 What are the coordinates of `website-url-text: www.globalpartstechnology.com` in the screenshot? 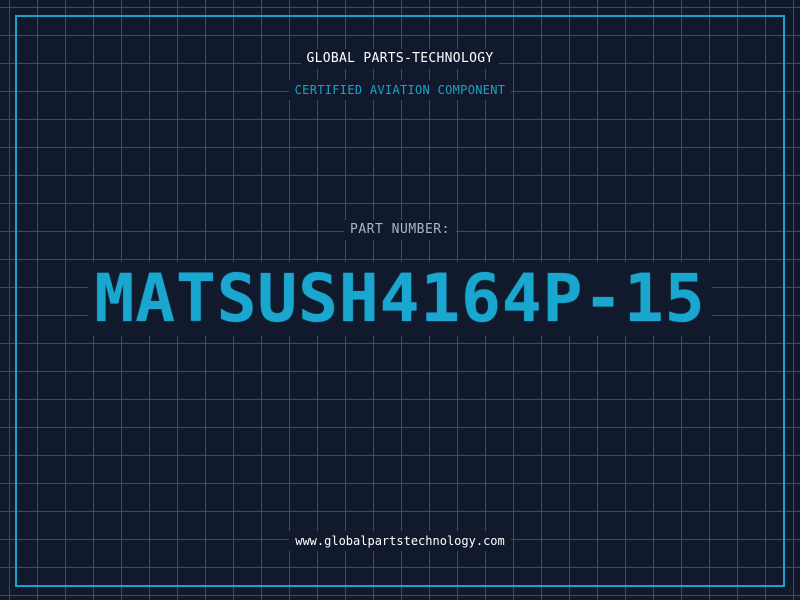 It's located at (400, 541).